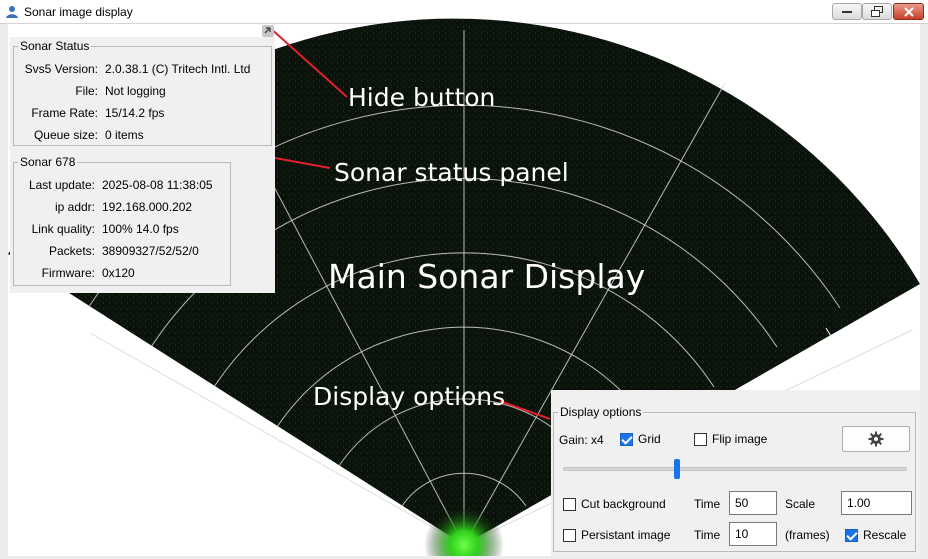 The width and height of the screenshot is (928, 559). I want to click on hide-chevron-icon, so click(268, 31).